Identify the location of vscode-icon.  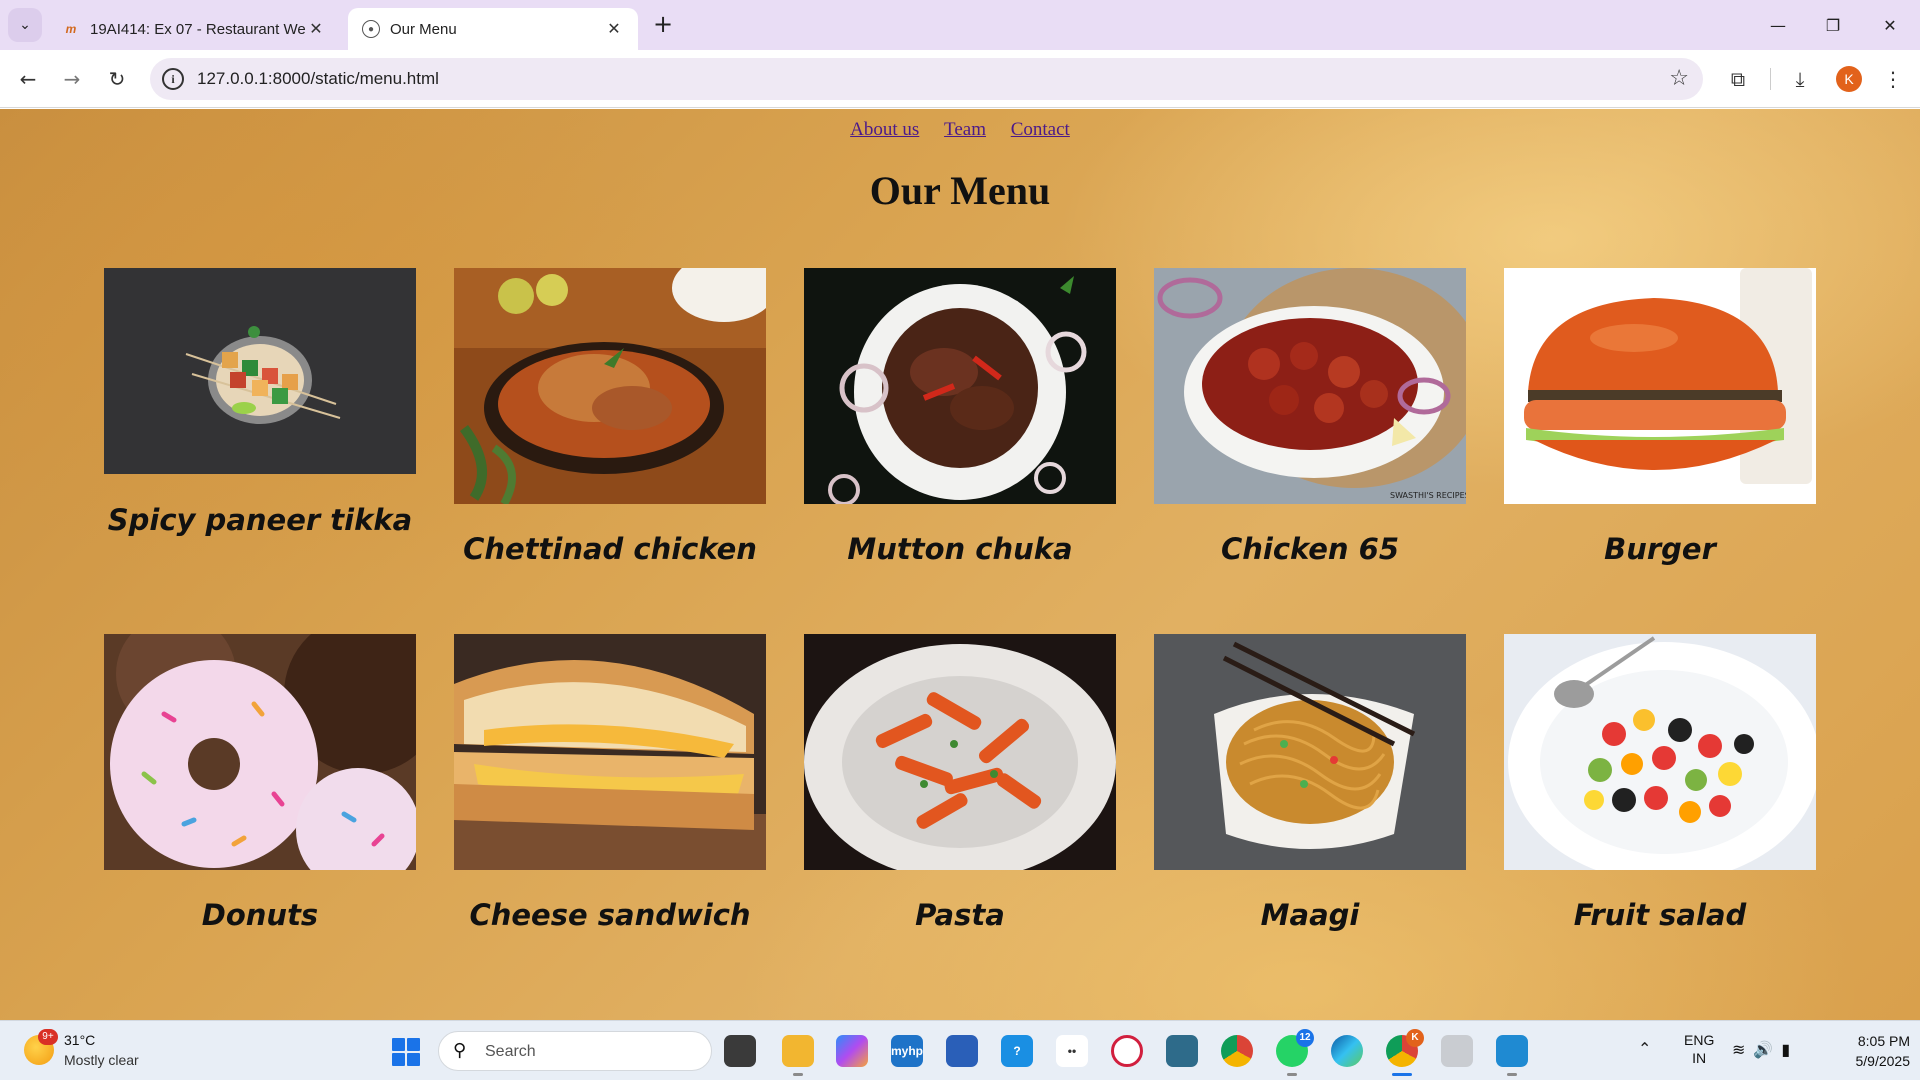
(1512, 1055).